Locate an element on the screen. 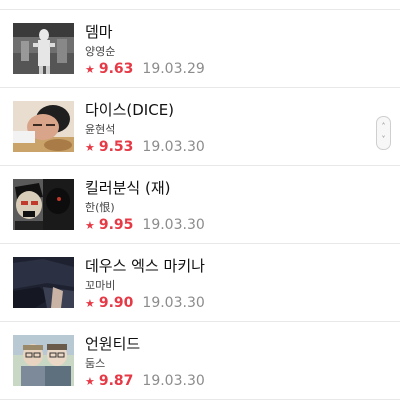 The image size is (400, 400). webtoon-title: 다이스(DICE) is located at coordinates (130, 110).